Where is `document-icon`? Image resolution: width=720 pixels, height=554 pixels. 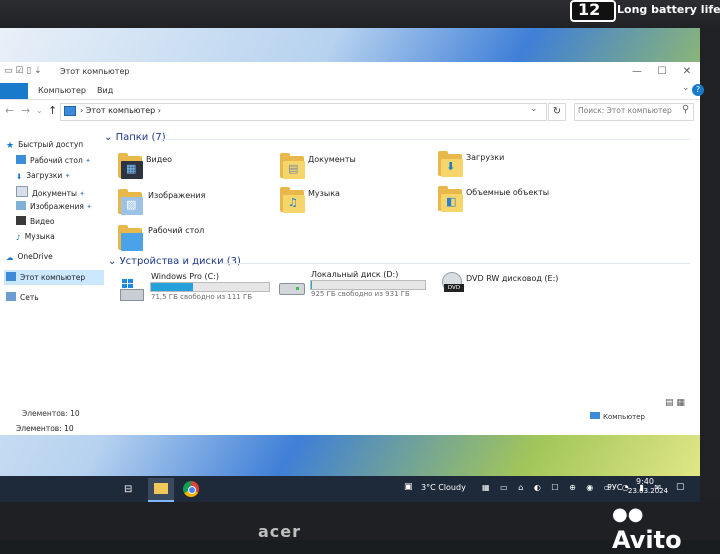 document-icon is located at coordinates (22, 191).